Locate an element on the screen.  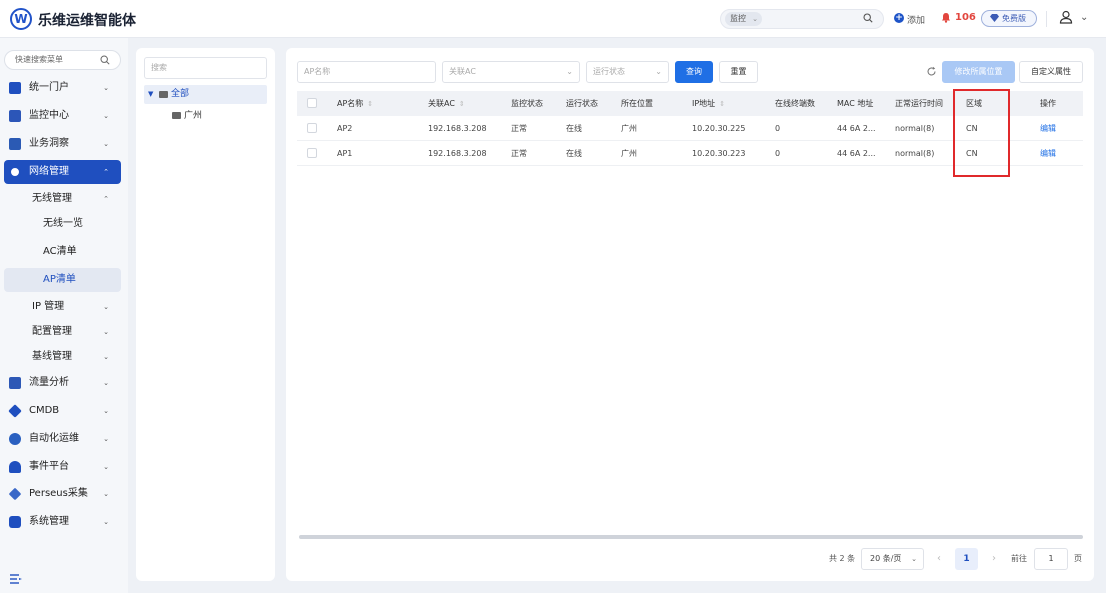
sidebar-item-label: 自动化运维 is located at coordinates (54, 438).